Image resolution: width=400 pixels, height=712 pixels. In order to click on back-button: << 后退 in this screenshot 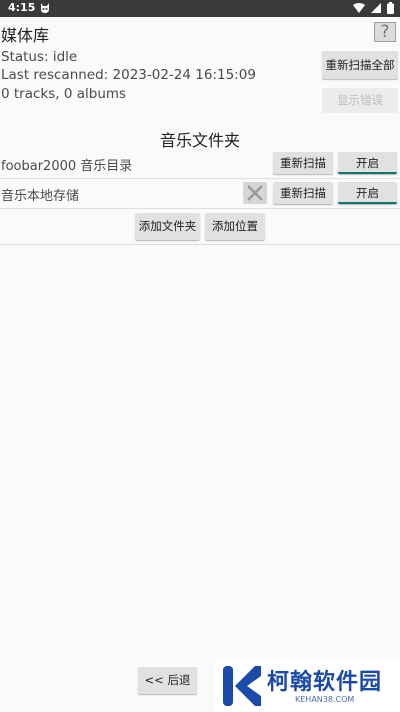, I will do `click(167, 680)`.